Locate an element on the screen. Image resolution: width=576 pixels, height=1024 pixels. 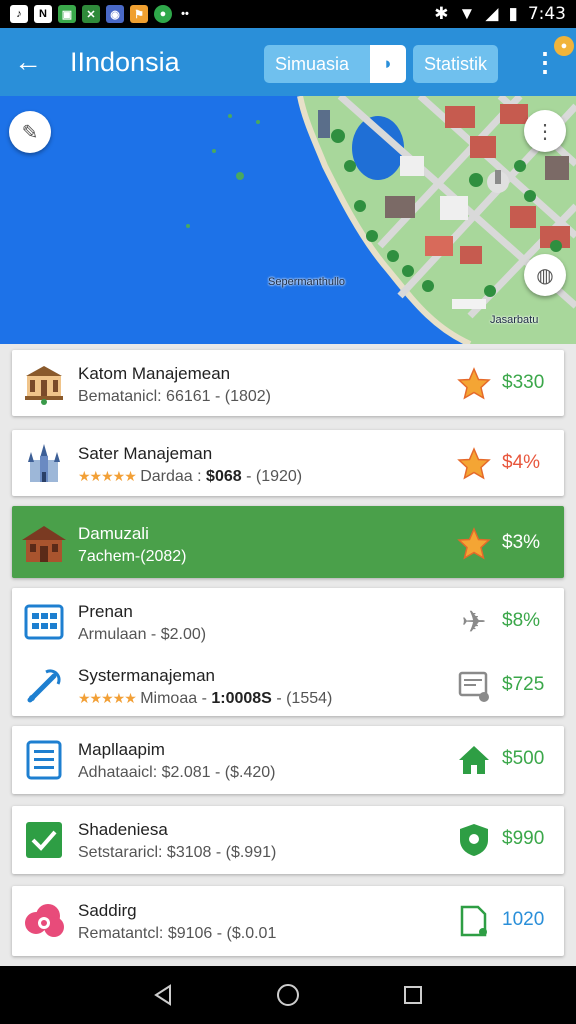
item-title: Sater Manajeman is located at coordinates (145, 453).